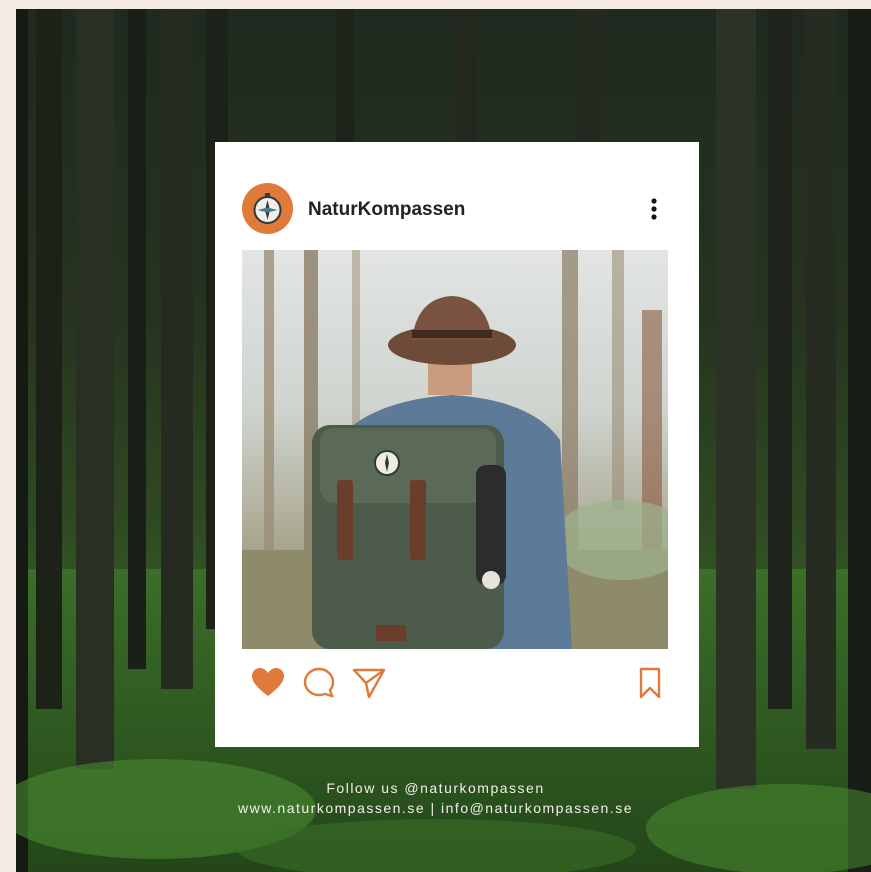 The width and height of the screenshot is (871, 872). What do you see at coordinates (369, 683) in the screenshot?
I see `send-icon` at bounding box center [369, 683].